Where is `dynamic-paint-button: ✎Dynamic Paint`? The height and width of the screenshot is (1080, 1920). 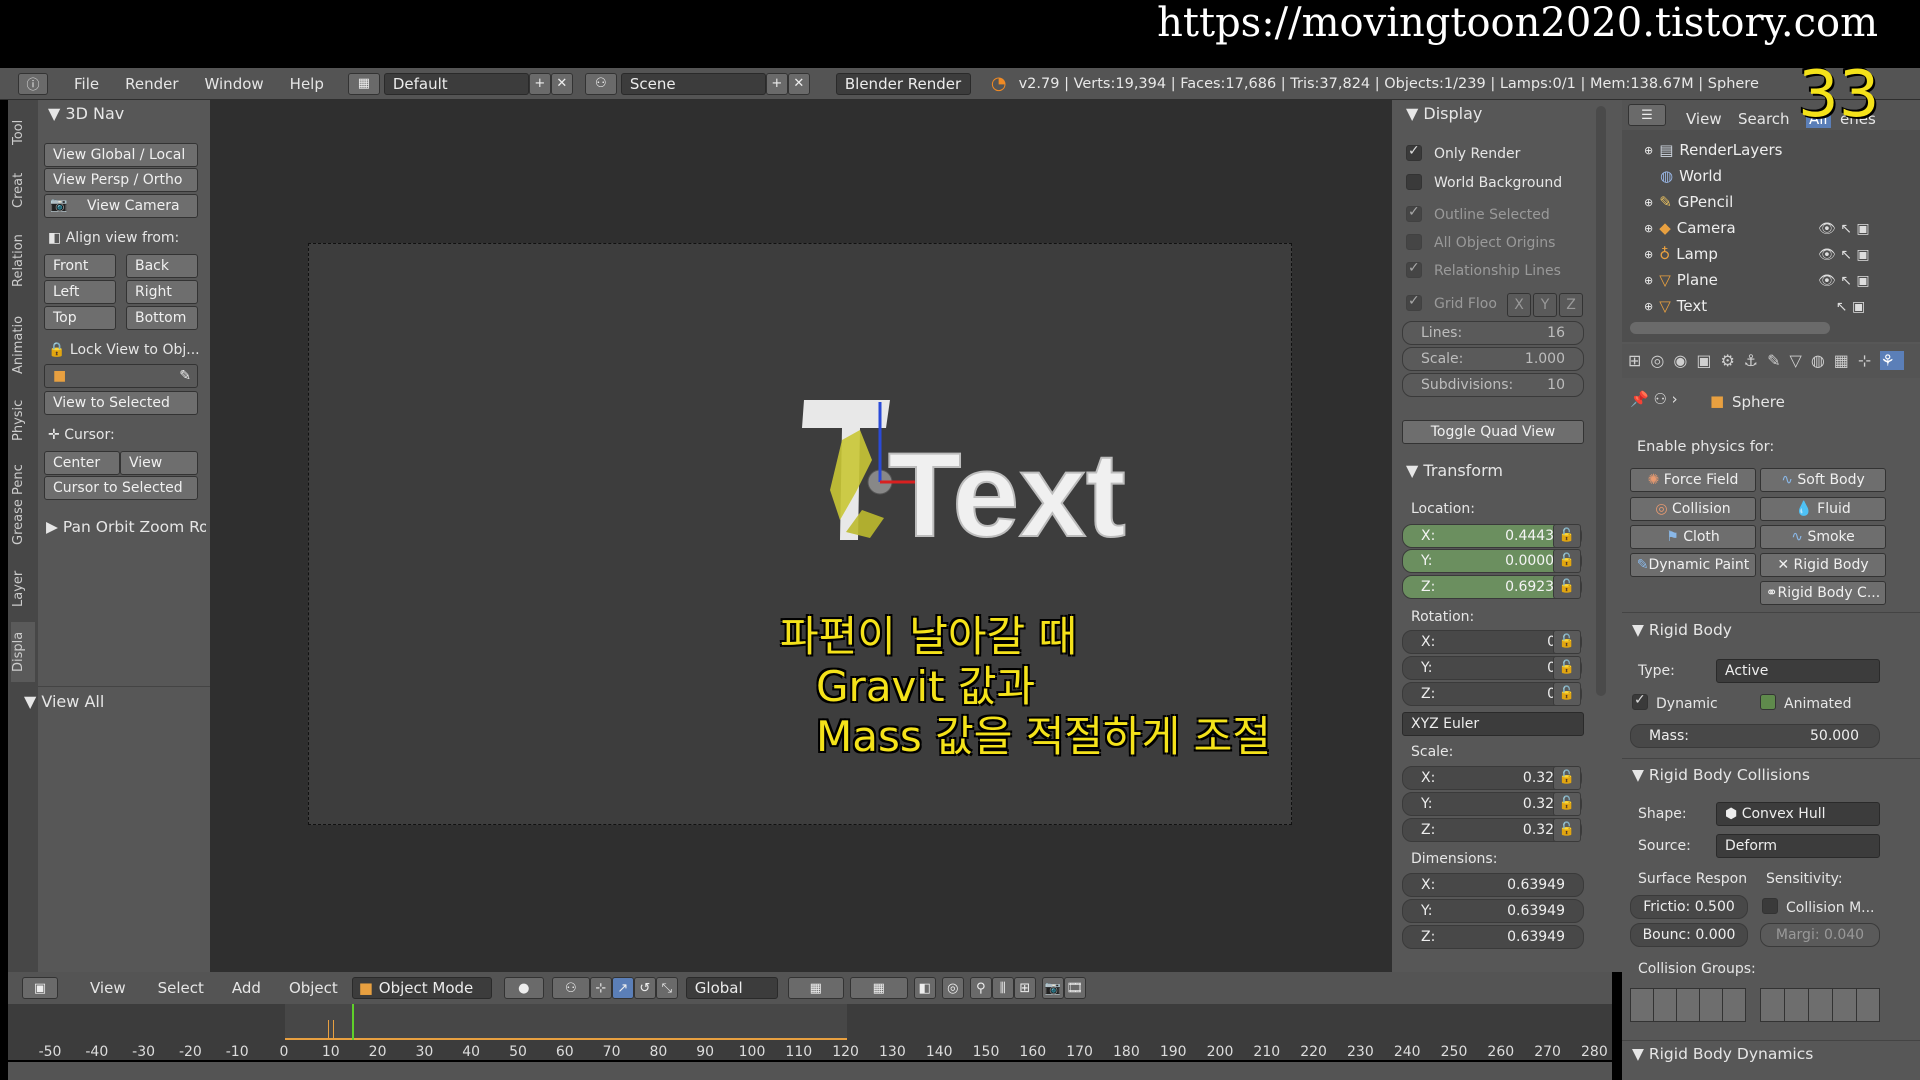
dynamic-paint-button: ✎Dynamic Paint is located at coordinates (1693, 565).